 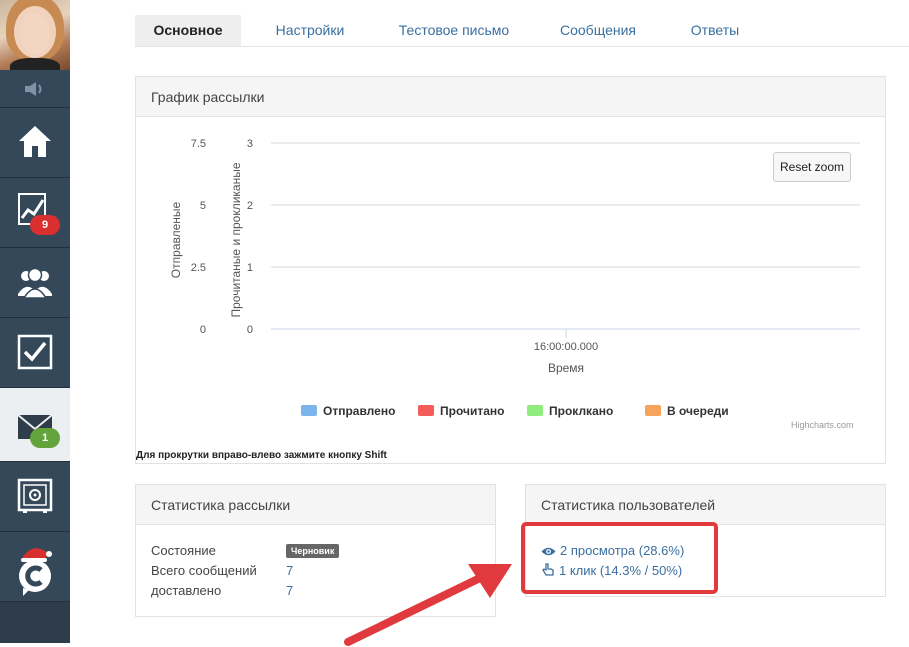 What do you see at coordinates (45, 225) in the screenshot?
I see `stats-badge: 9` at bounding box center [45, 225].